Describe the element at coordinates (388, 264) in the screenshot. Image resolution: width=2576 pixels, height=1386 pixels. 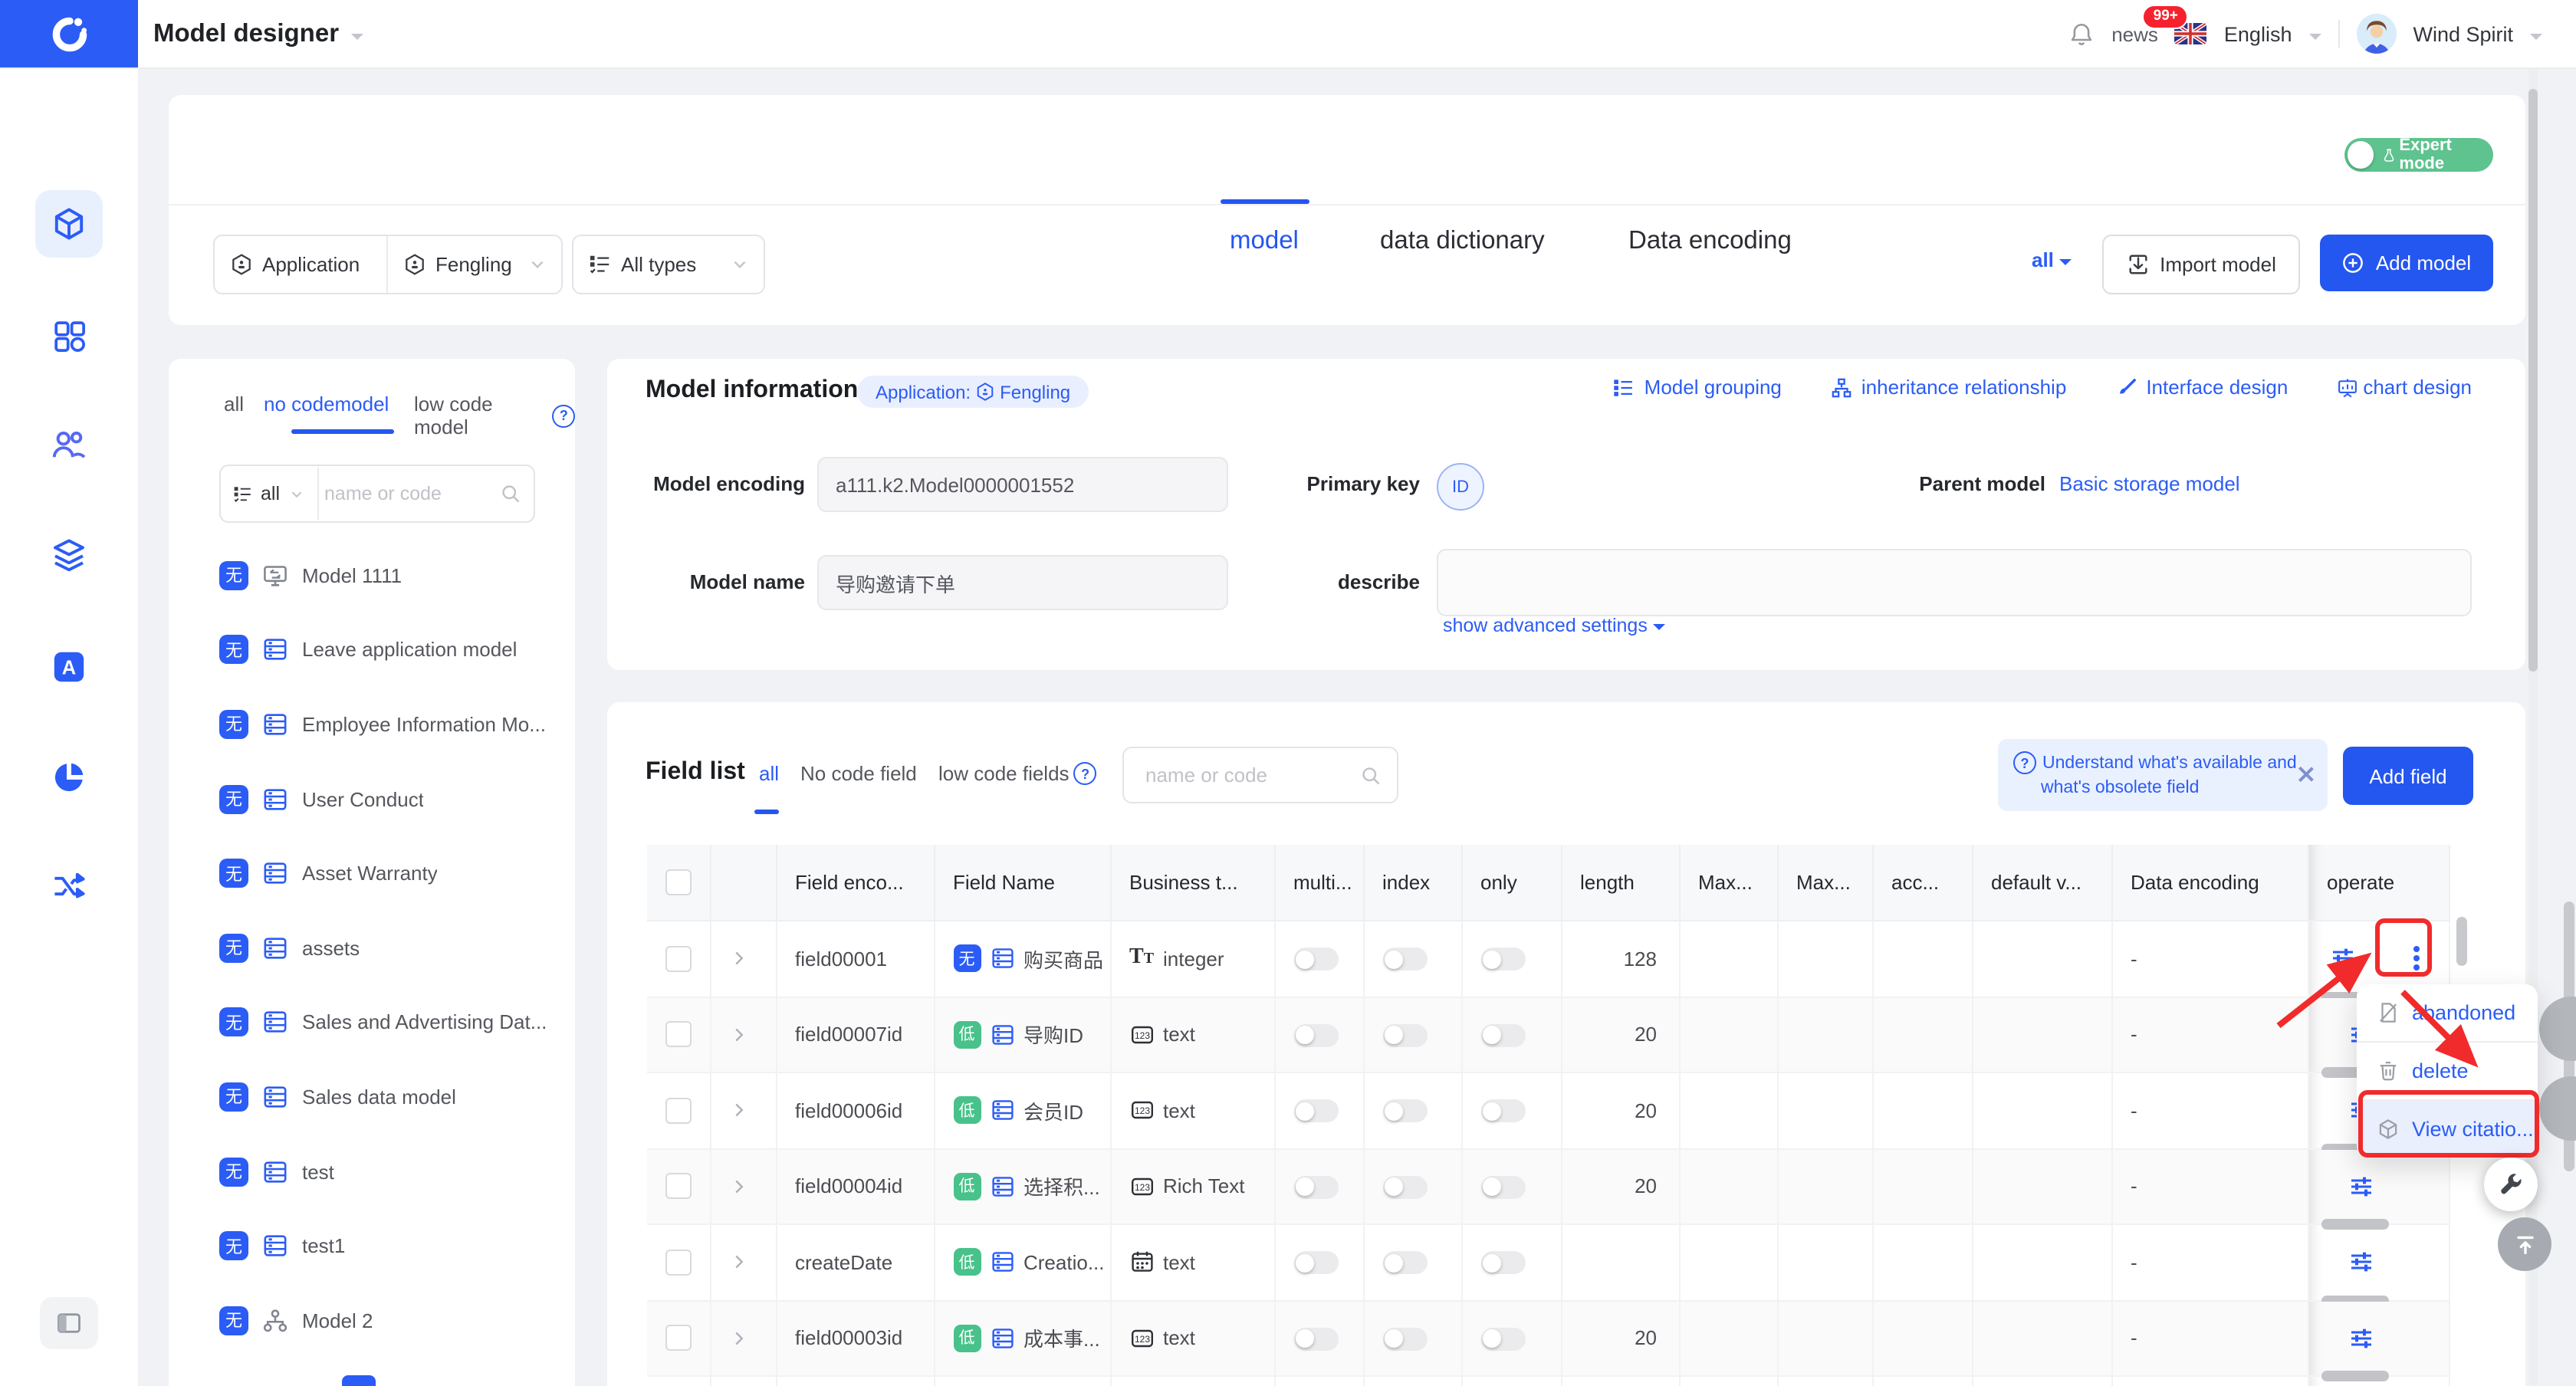
I see `application-filter-select: Application Fengling` at that location.